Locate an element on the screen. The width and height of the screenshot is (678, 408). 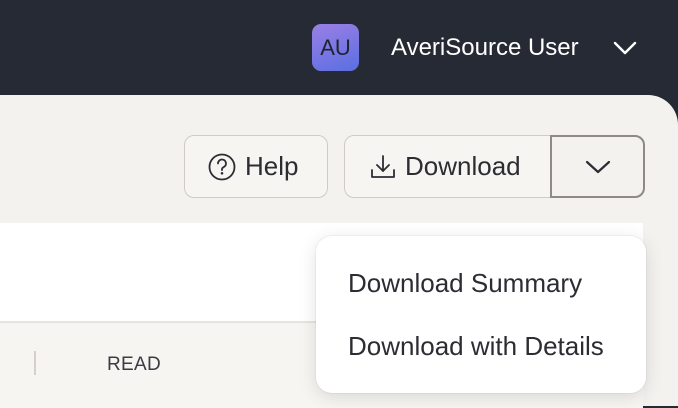
help-button: Help is located at coordinates (256, 166).